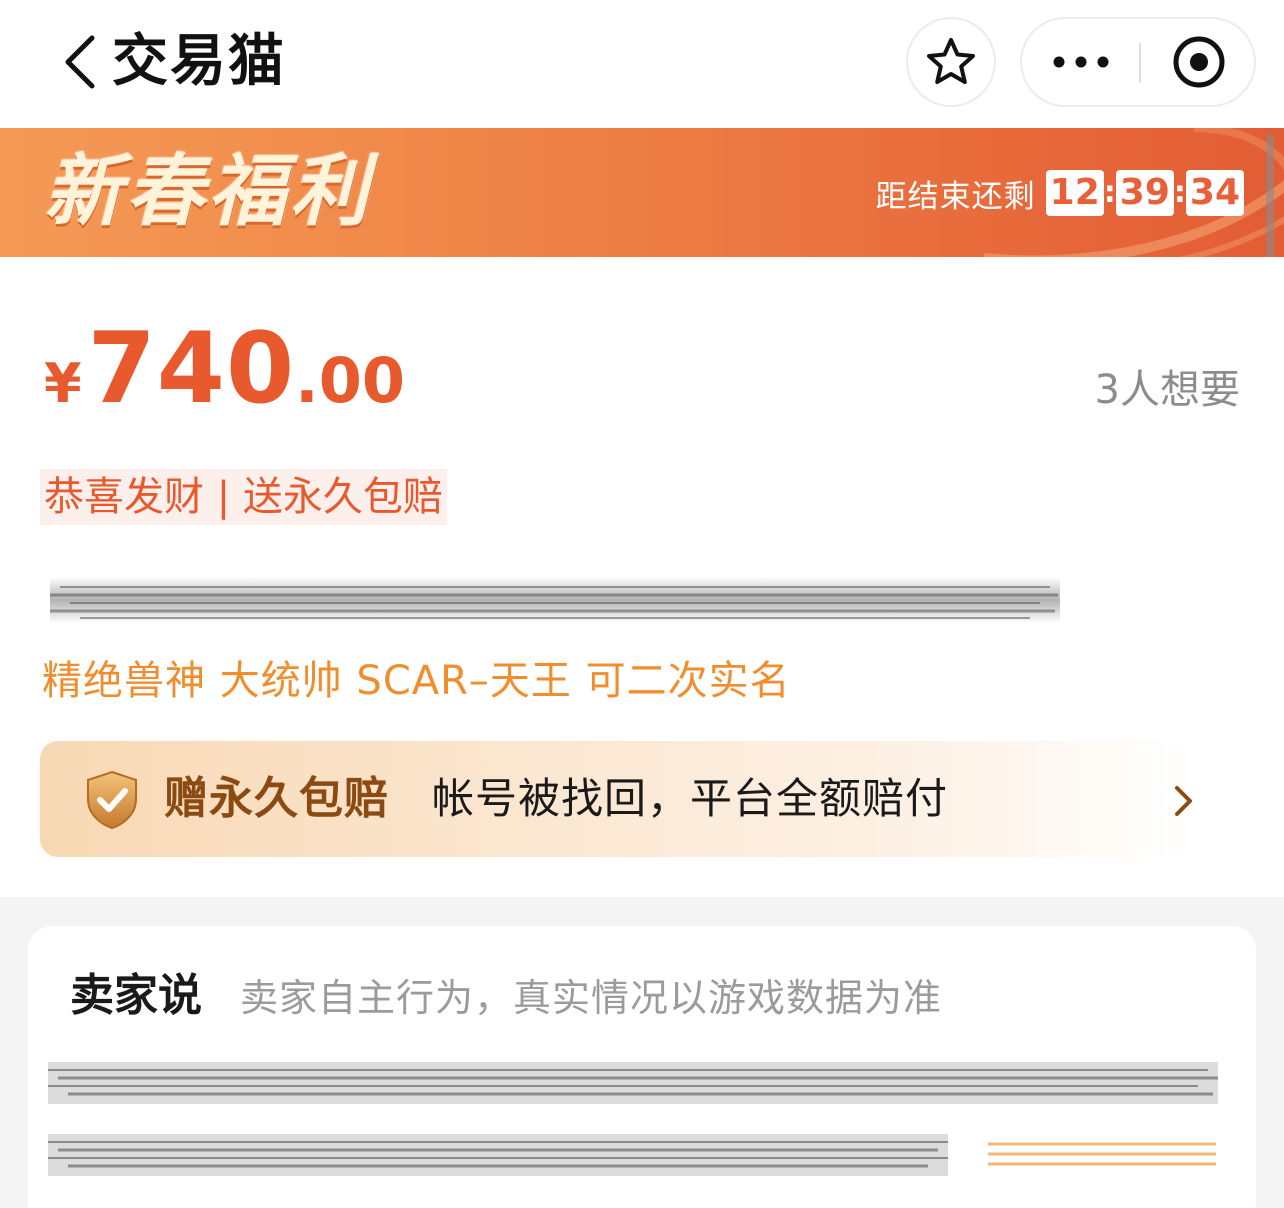 The image size is (1284, 1208). I want to click on price-currency: ¥, so click(63, 383).